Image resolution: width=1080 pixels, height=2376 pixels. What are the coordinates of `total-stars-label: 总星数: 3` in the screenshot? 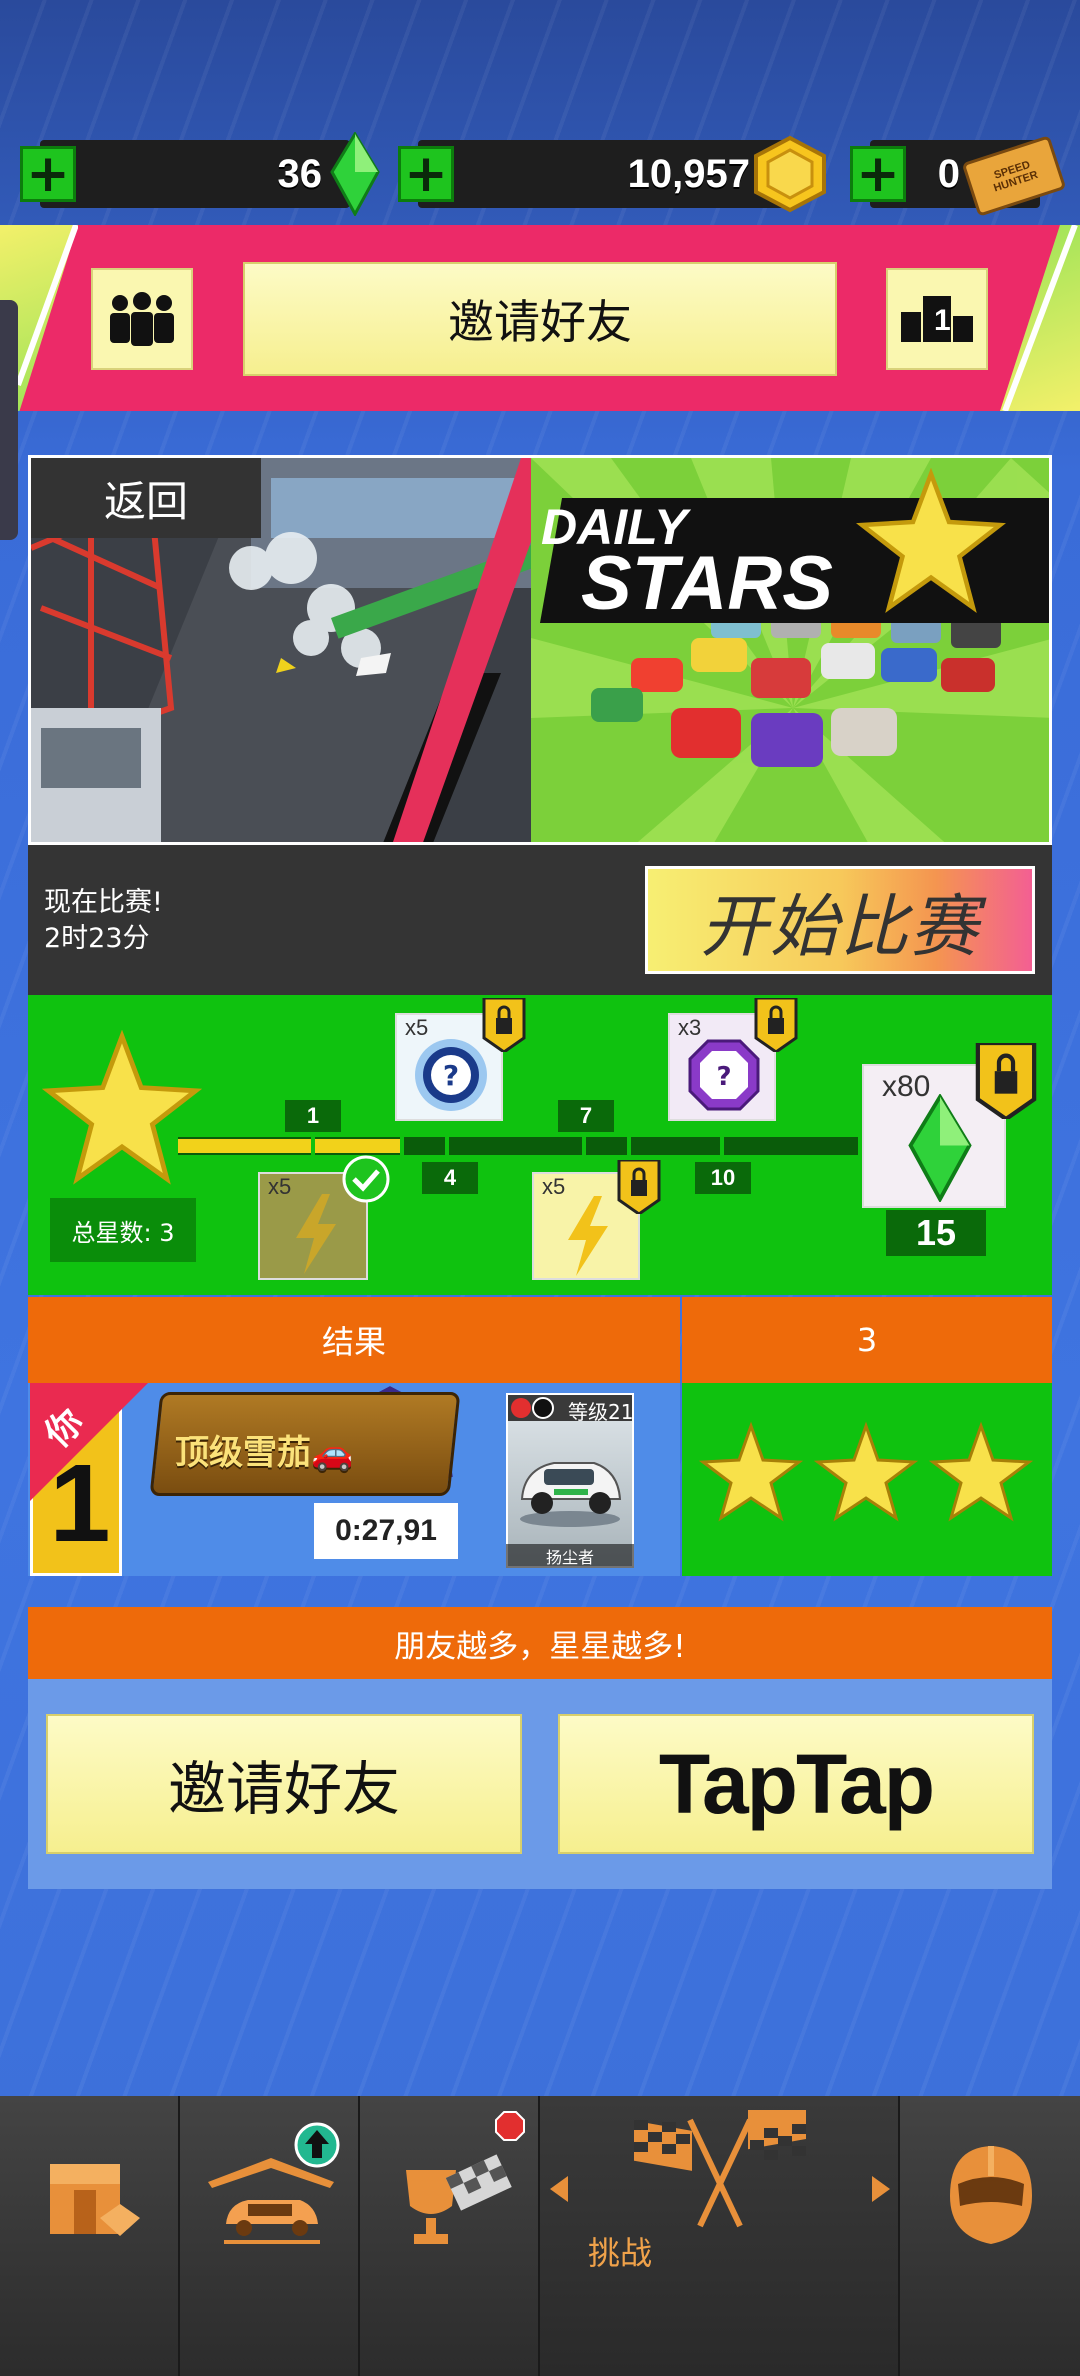 It's located at (123, 1230).